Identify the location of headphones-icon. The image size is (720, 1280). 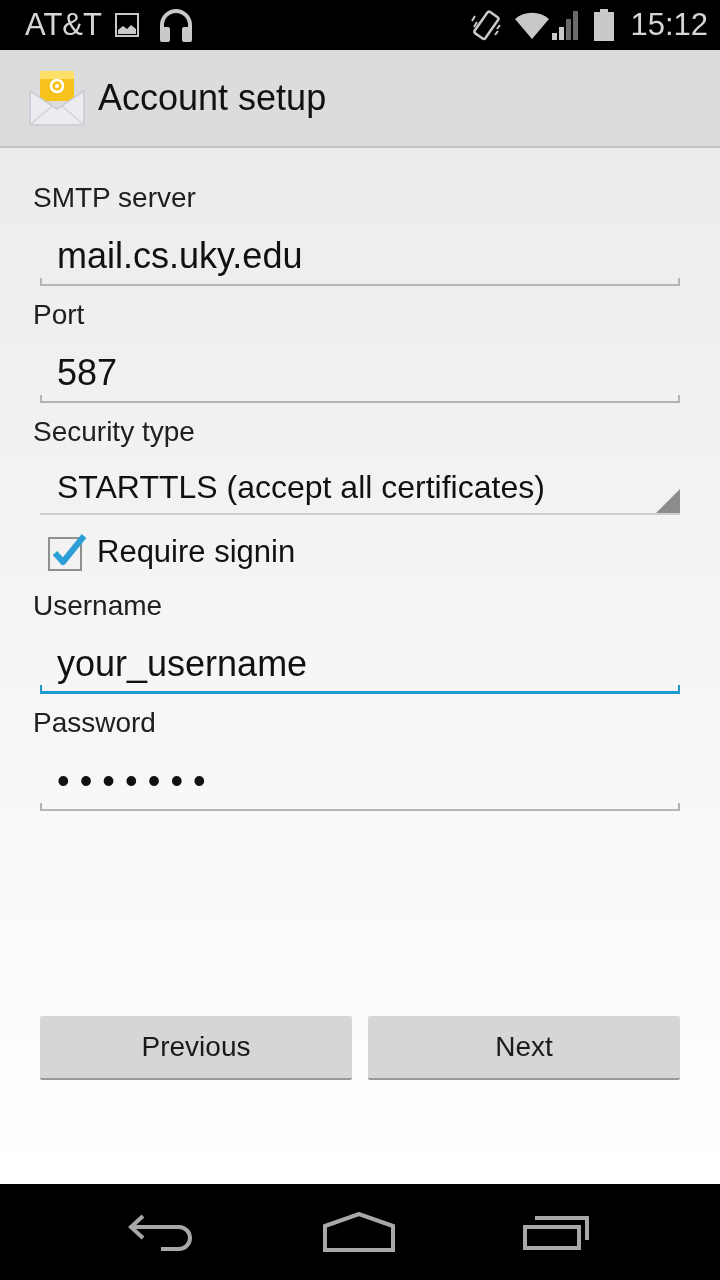
(175, 25).